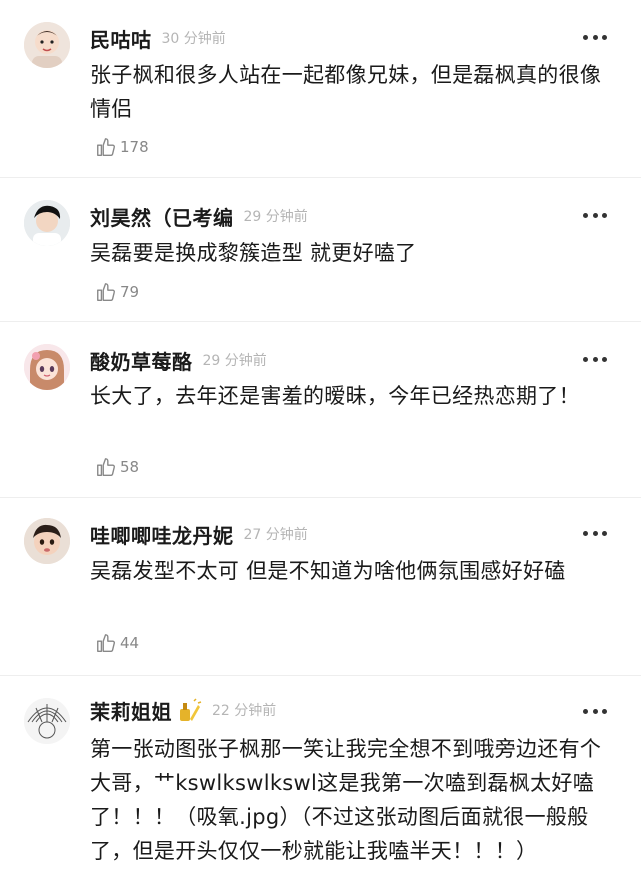  What do you see at coordinates (130, 292) in the screenshot?
I see `like-count: 79` at bounding box center [130, 292].